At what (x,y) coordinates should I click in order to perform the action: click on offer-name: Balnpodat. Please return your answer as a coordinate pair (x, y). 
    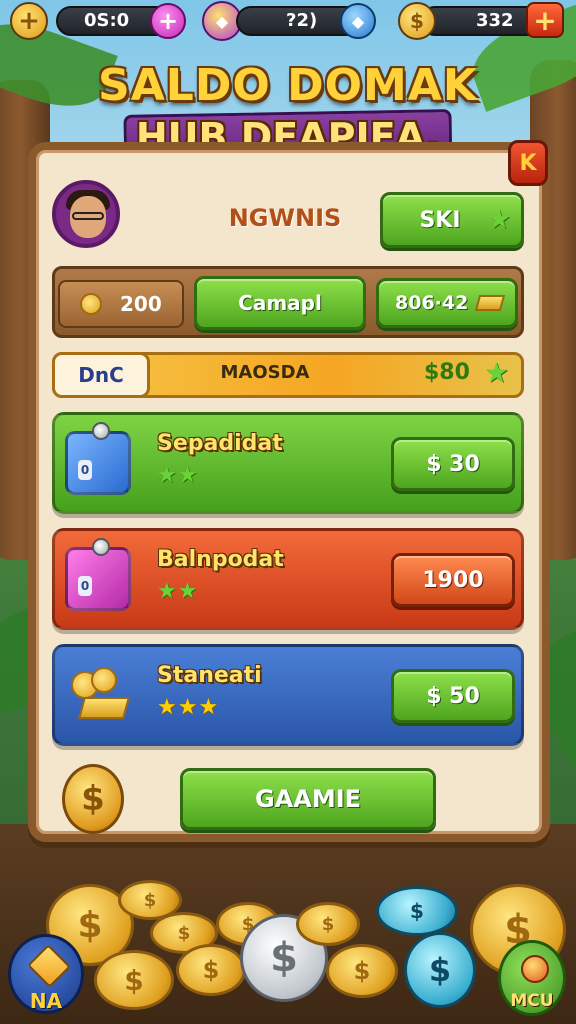
    Looking at the image, I should click on (220, 559).